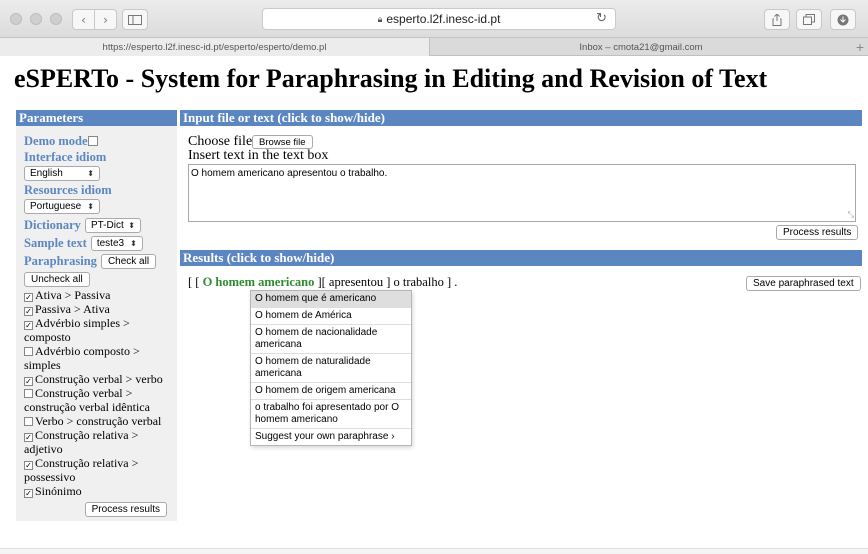 This screenshot has height=554, width=868. I want to click on option-label: Construção relativa > adjetivo, so click(81, 442).